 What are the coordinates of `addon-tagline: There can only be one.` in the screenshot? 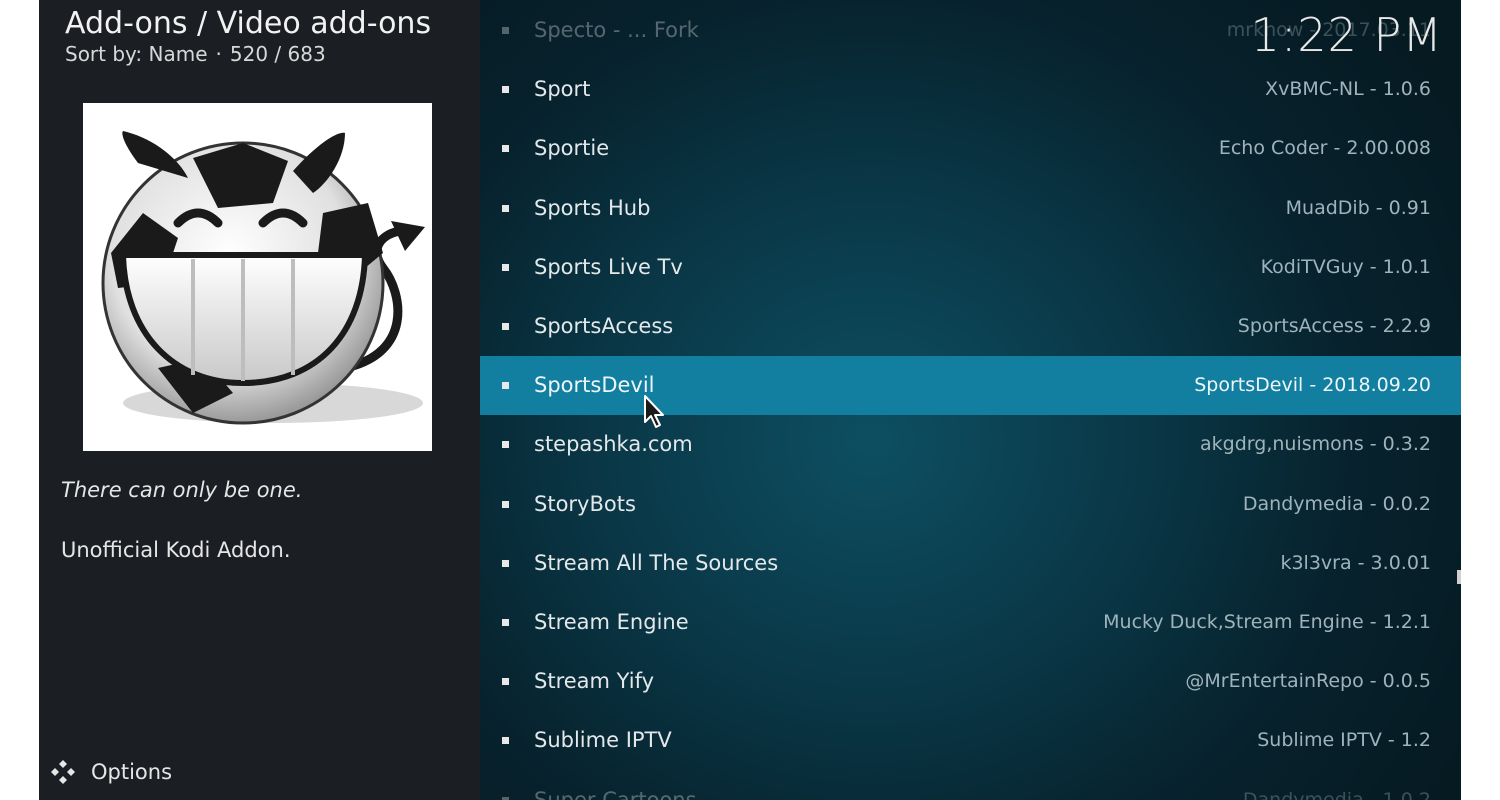 It's located at (182, 490).